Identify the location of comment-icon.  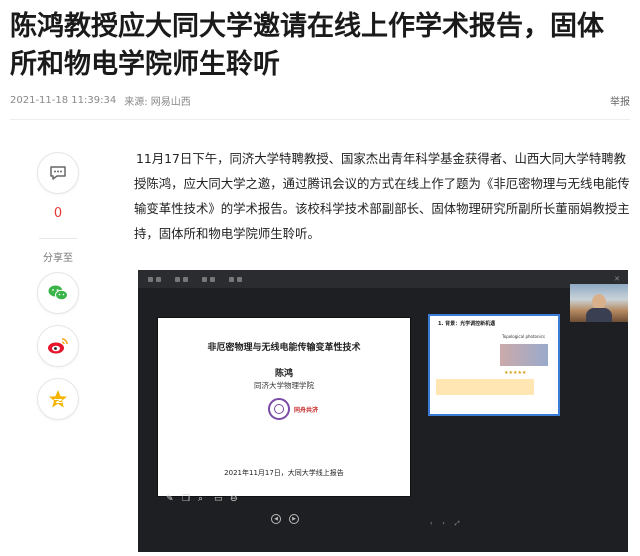
(58, 173).